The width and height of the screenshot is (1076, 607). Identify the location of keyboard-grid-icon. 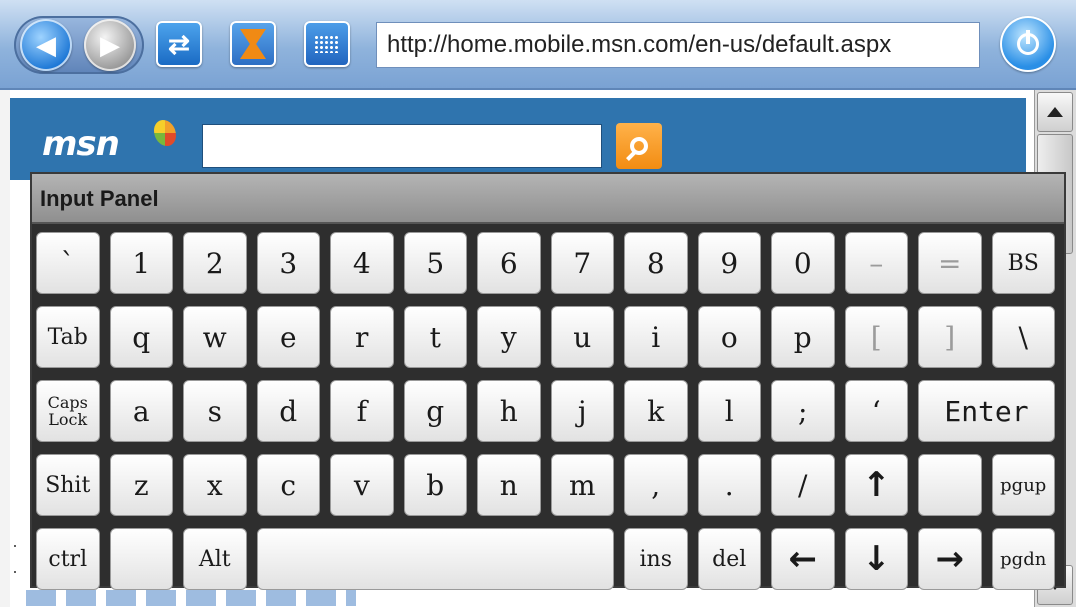
(327, 44).